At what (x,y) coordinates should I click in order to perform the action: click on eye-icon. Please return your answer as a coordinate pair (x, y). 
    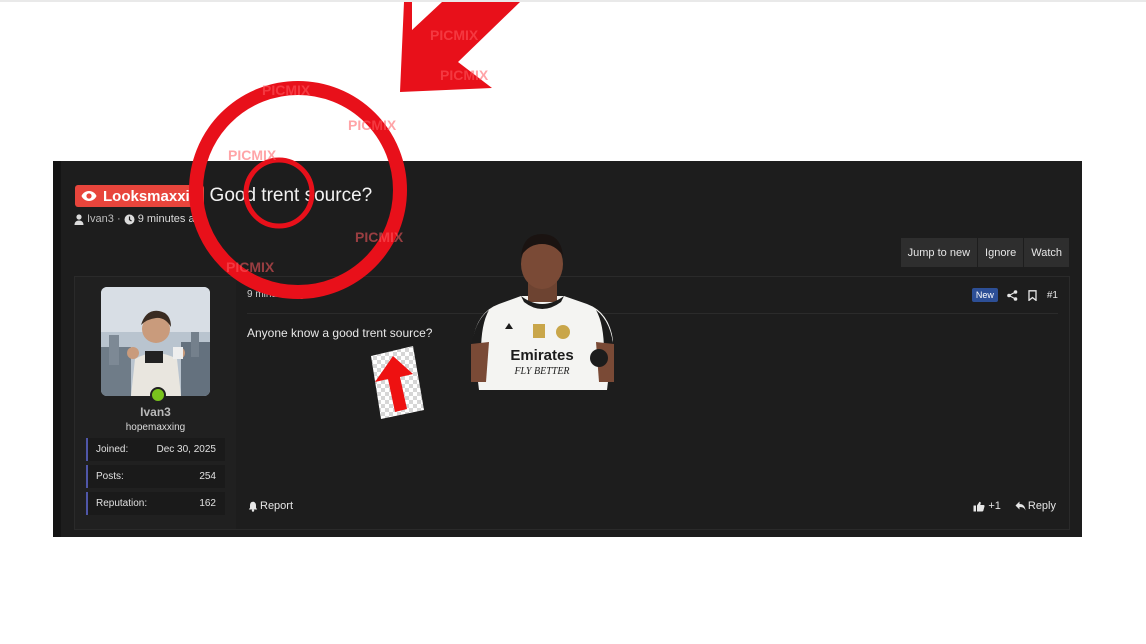
    Looking at the image, I should click on (89, 196).